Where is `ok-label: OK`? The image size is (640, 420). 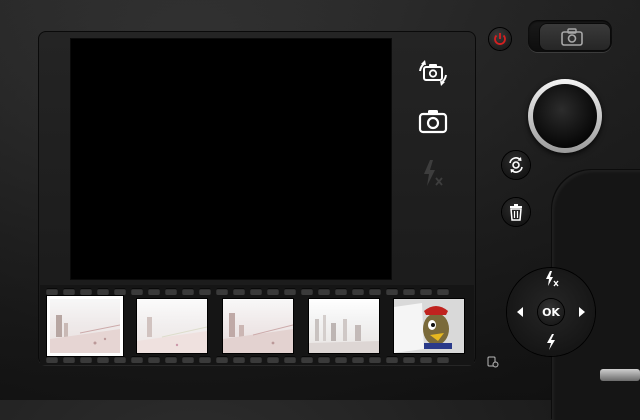 ok-label: OK is located at coordinates (551, 312).